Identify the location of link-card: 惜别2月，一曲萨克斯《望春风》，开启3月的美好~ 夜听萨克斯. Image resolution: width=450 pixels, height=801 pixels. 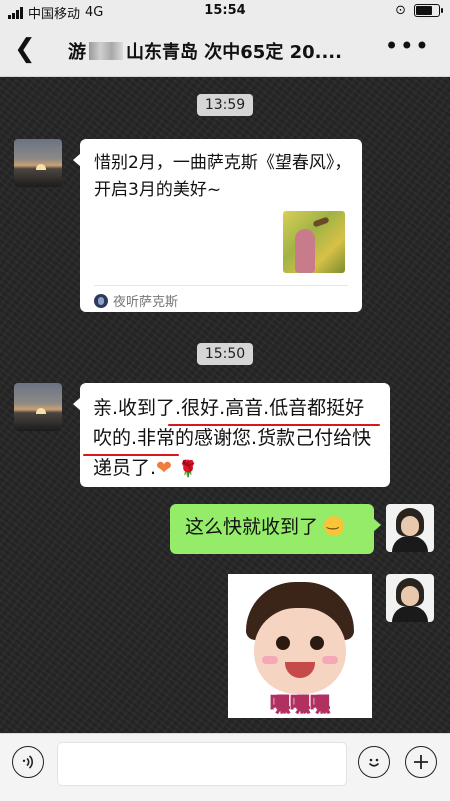
(217, 225).